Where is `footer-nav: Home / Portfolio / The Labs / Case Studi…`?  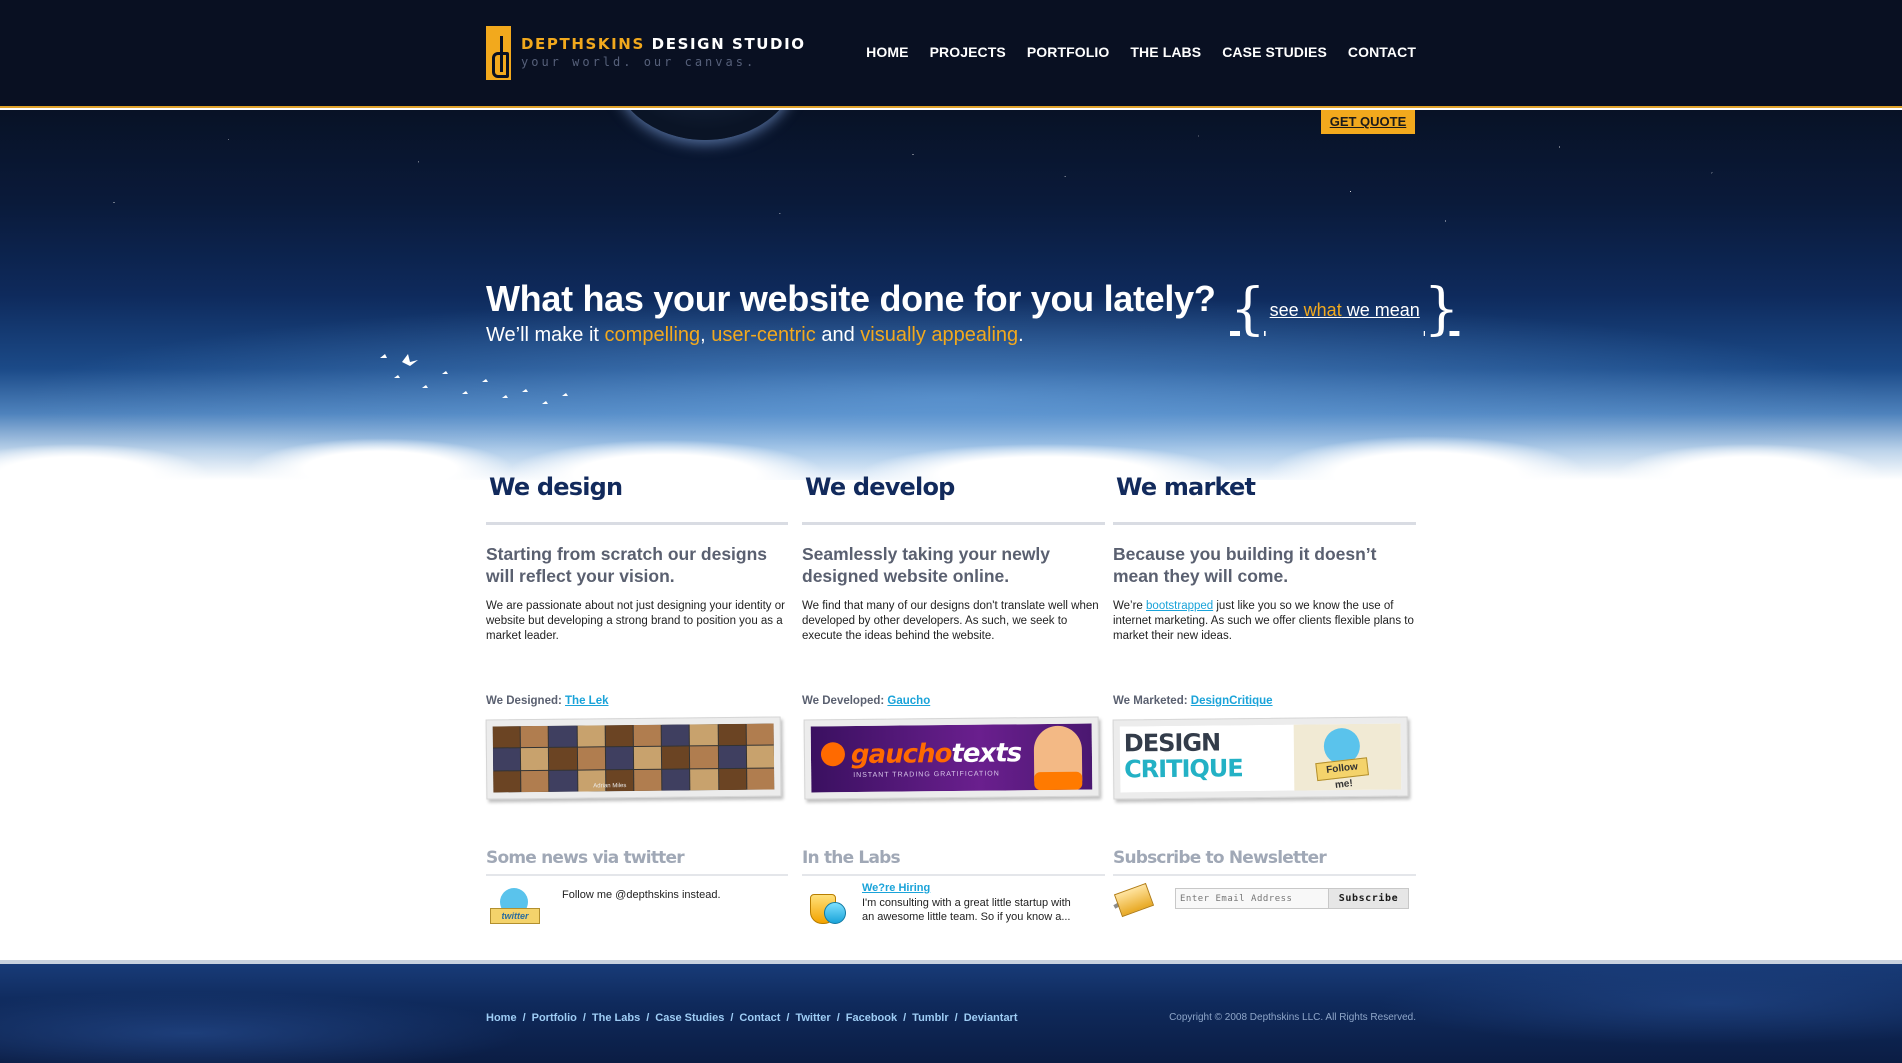 footer-nav: Home / Portfolio / The Labs / Case Studi… is located at coordinates (752, 1018).